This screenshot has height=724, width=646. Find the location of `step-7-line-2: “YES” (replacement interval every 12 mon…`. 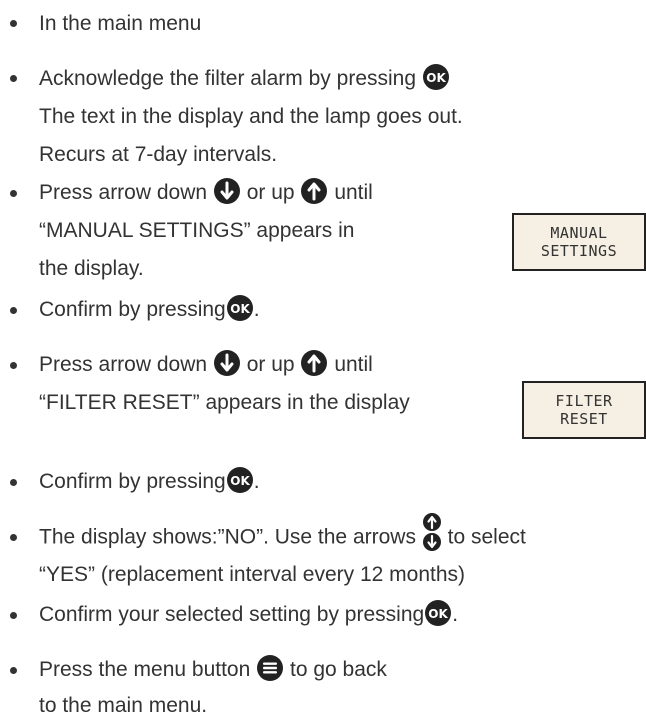

step-7-line-2: “YES” (replacement interval every 12 mon… is located at coordinates (252, 574).